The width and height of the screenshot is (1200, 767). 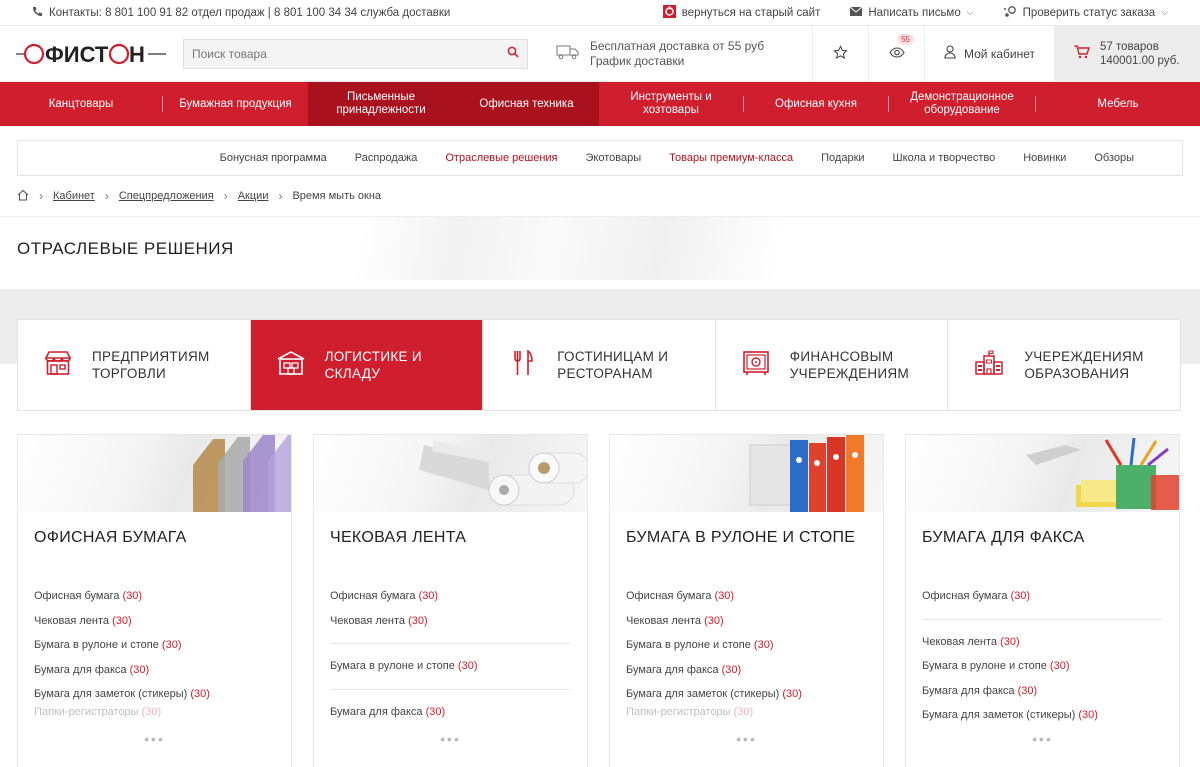 I want to click on nav-item-paper: Бумажная продукция, so click(x=235, y=104).